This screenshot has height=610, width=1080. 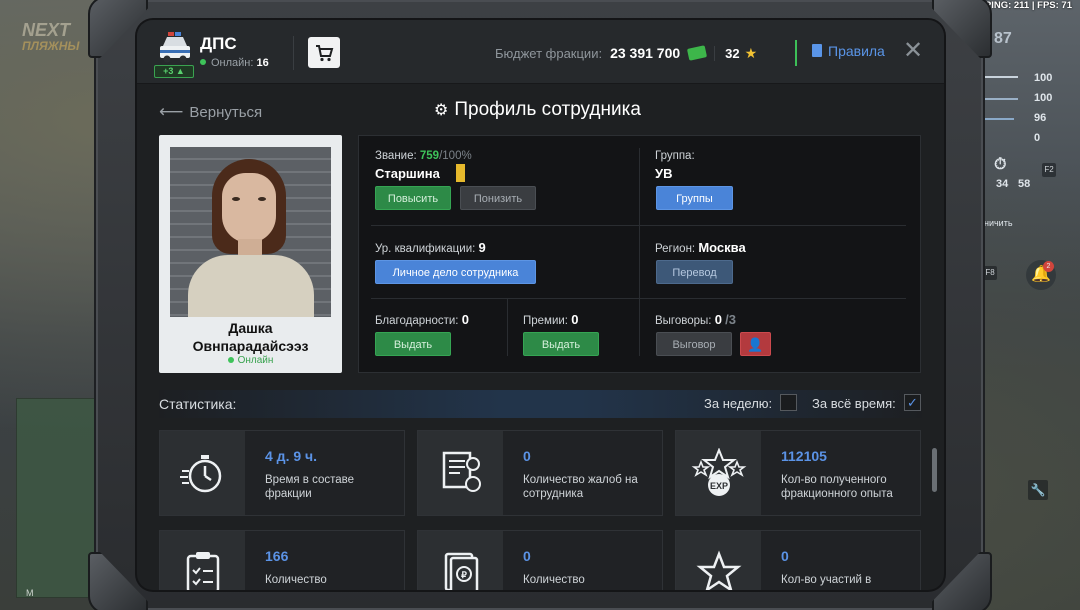 I want to click on arrow-left-icon: ⟵, so click(x=171, y=111).